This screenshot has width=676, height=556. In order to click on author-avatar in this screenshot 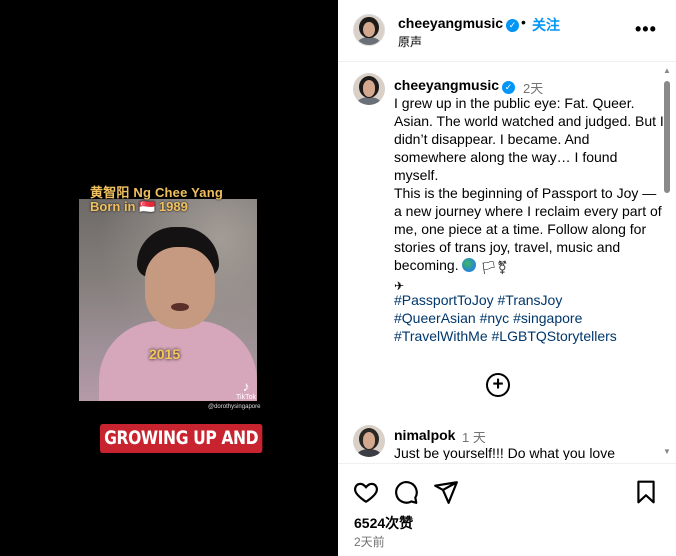, I will do `click(369, 30)`.